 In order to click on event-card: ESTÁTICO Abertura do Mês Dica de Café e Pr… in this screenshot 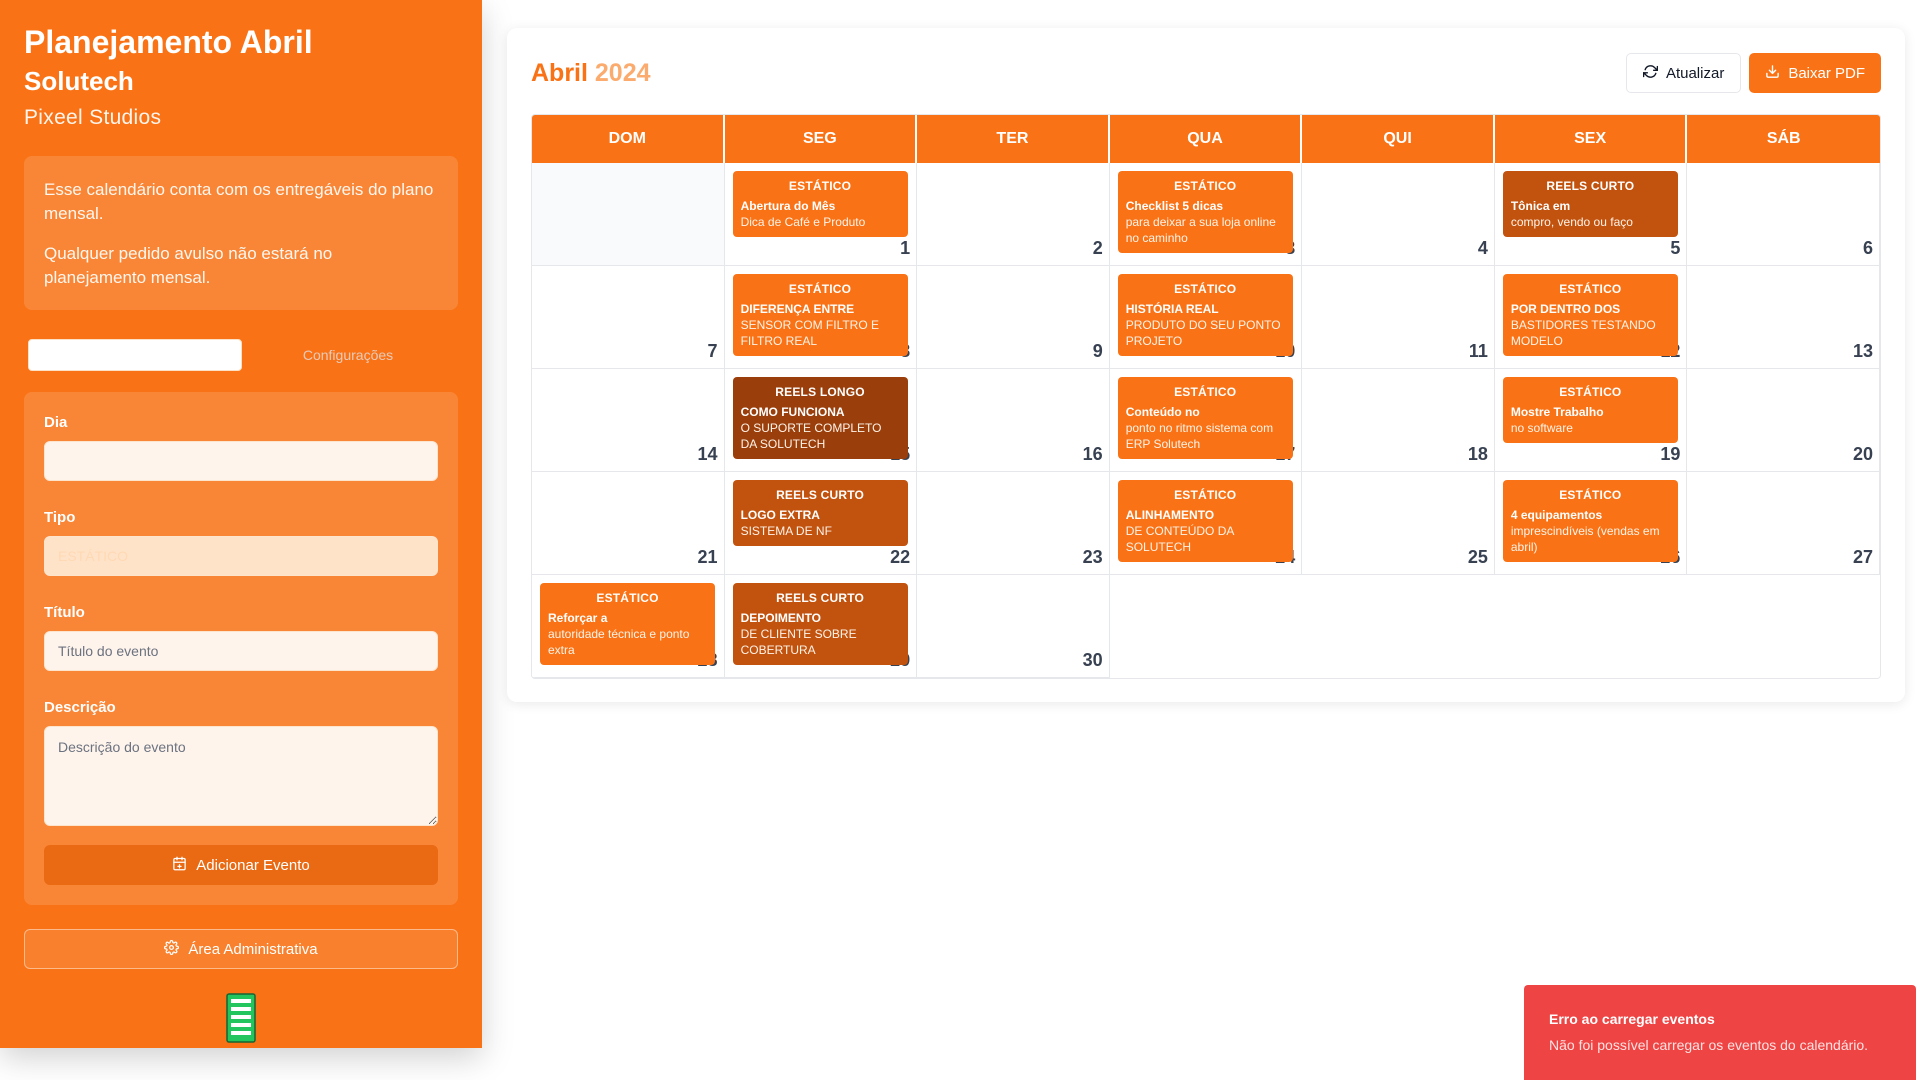, I will do `click(820, 204)`.